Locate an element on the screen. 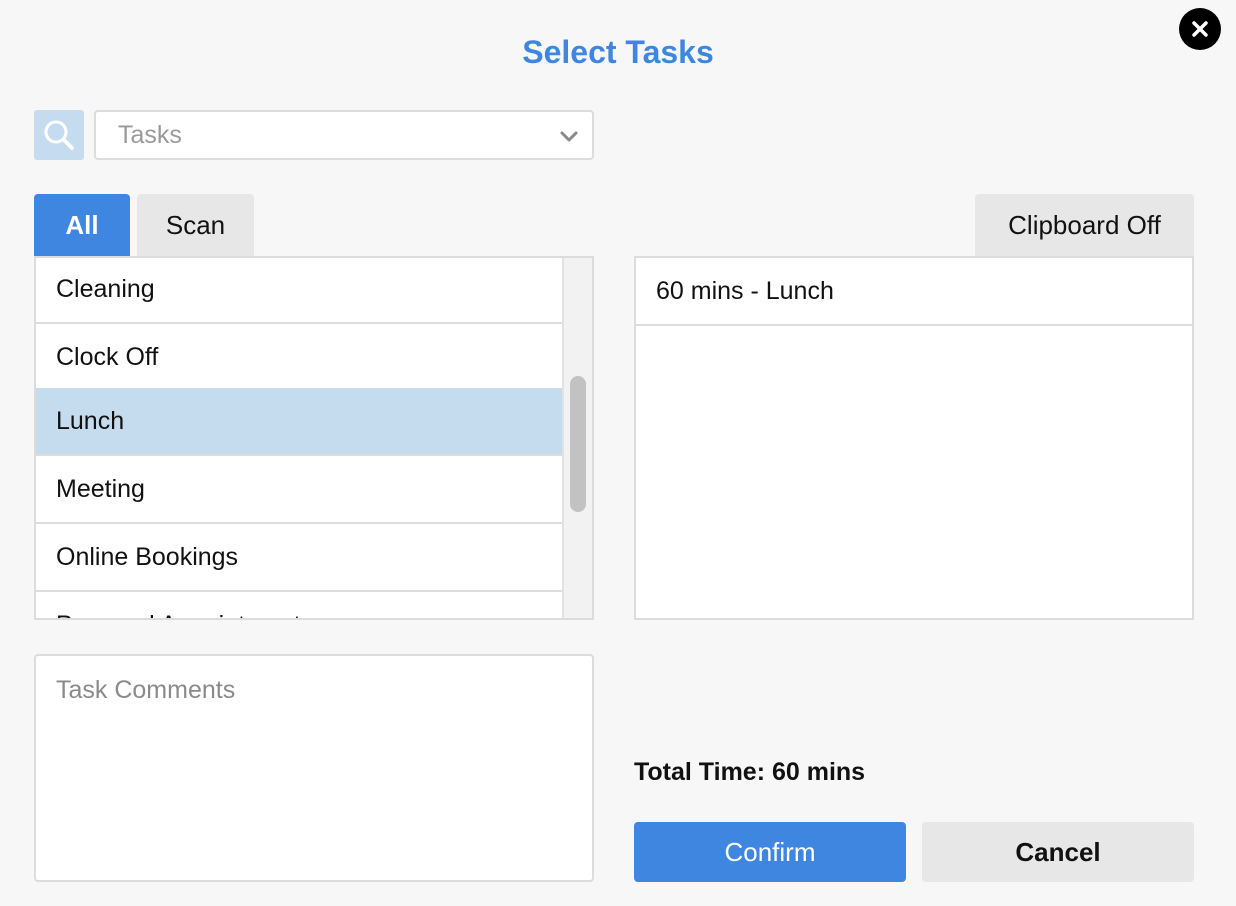  total-time: Total Time: 60 mins is located at coordinates (750, 772).